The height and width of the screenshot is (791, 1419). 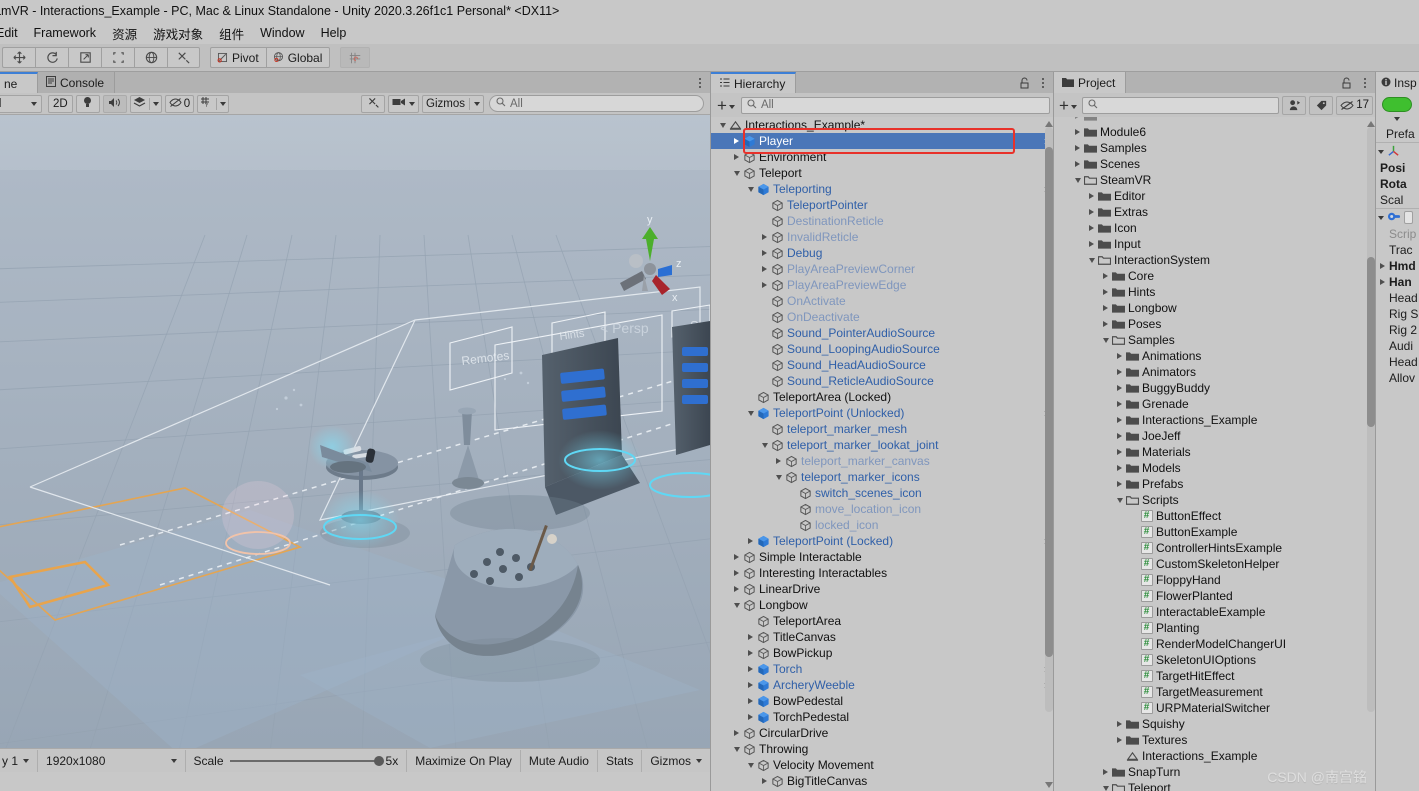 What do you see at coordinates (882, 589) in the screenshot?
I see `hierarchy-item: LinearDrive` at bounding box center [882, 589].